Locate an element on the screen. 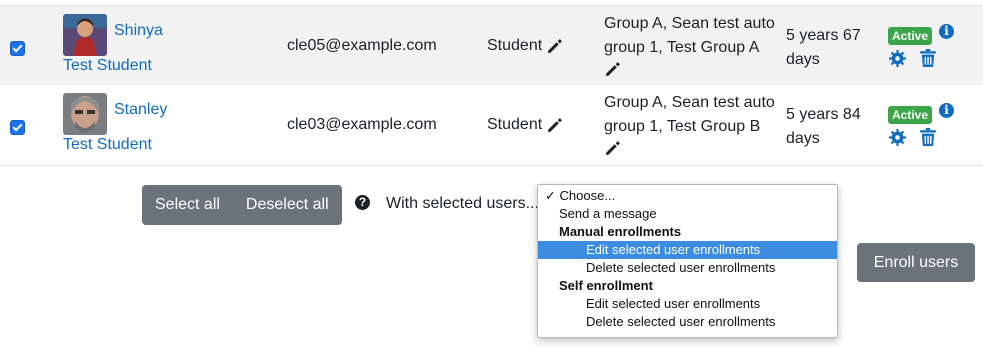 Image resolution: width=983 pixels, height=347 pixels. enrolled-since: 5 years 67 days is located at coordinates (823, 47).